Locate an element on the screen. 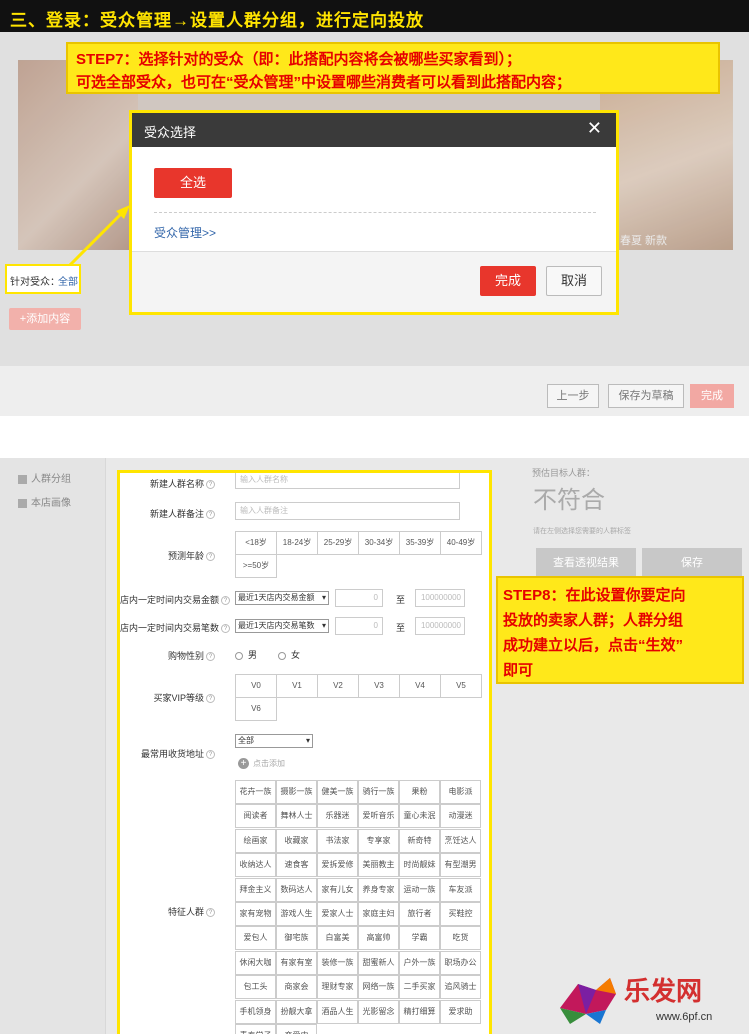 This screenshot has width=749, height=1034. feature-tag: 有家有室 is located at coordinates (296, 962).